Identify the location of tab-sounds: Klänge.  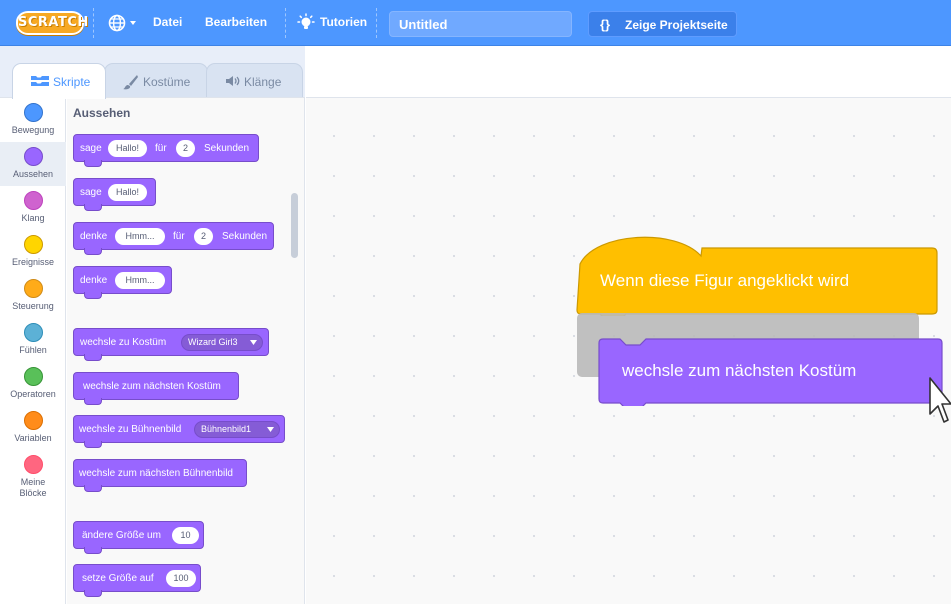
(254, 81).